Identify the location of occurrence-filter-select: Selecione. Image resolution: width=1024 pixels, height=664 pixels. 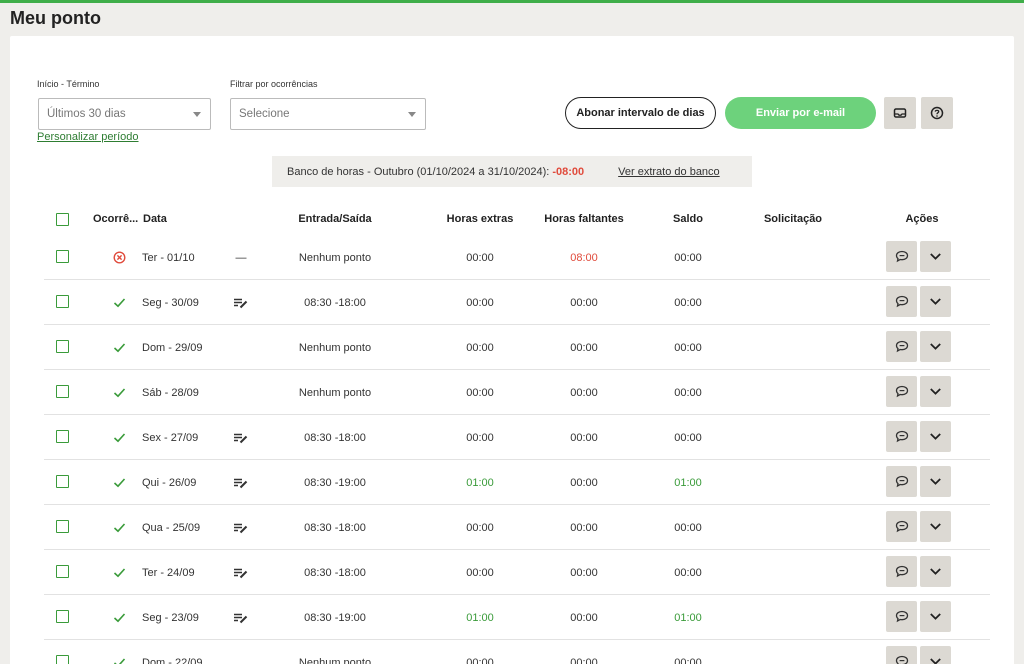
(328, 114).